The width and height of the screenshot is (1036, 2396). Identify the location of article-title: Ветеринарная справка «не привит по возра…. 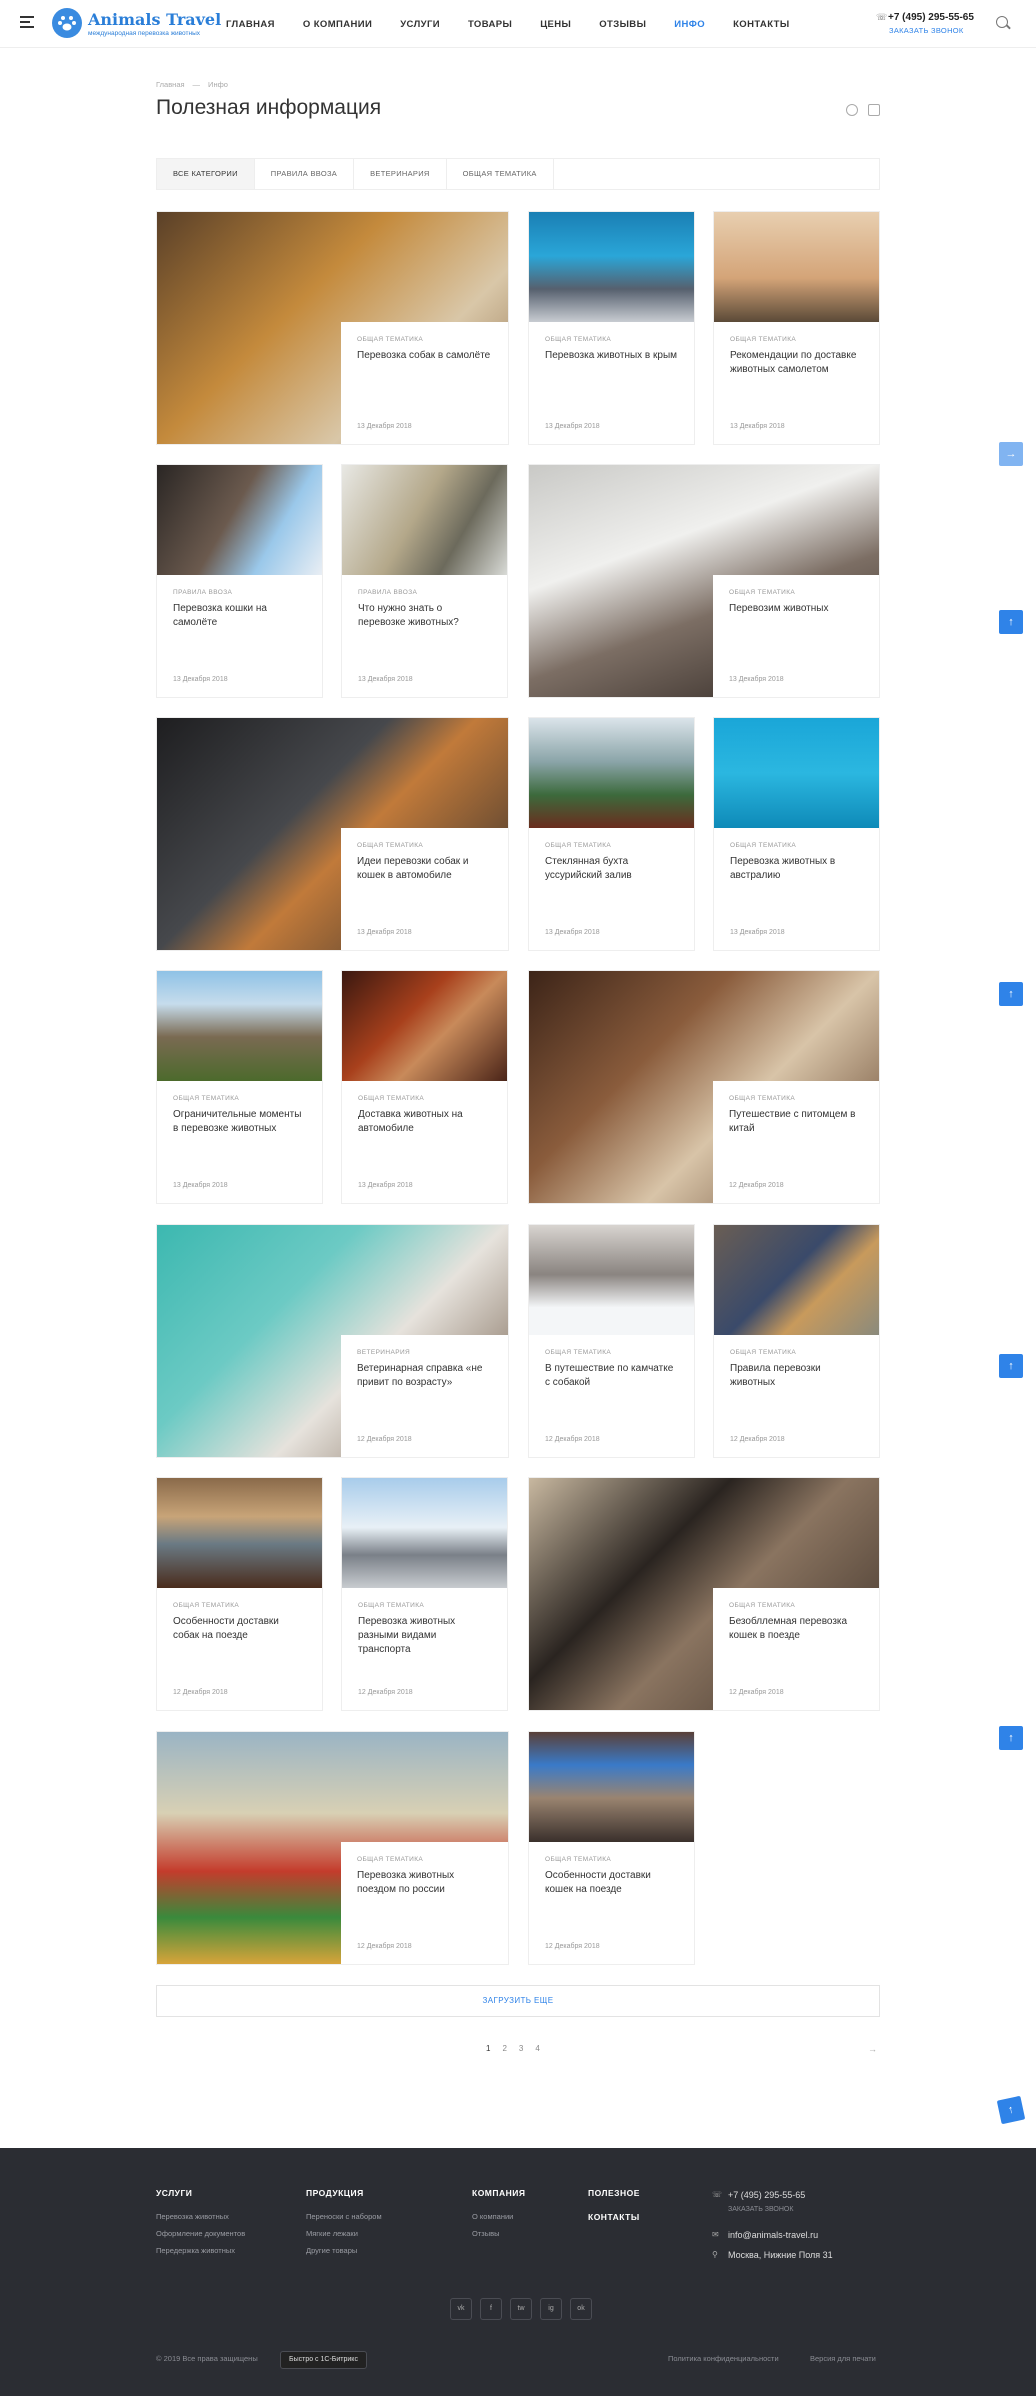
(424, 1376).